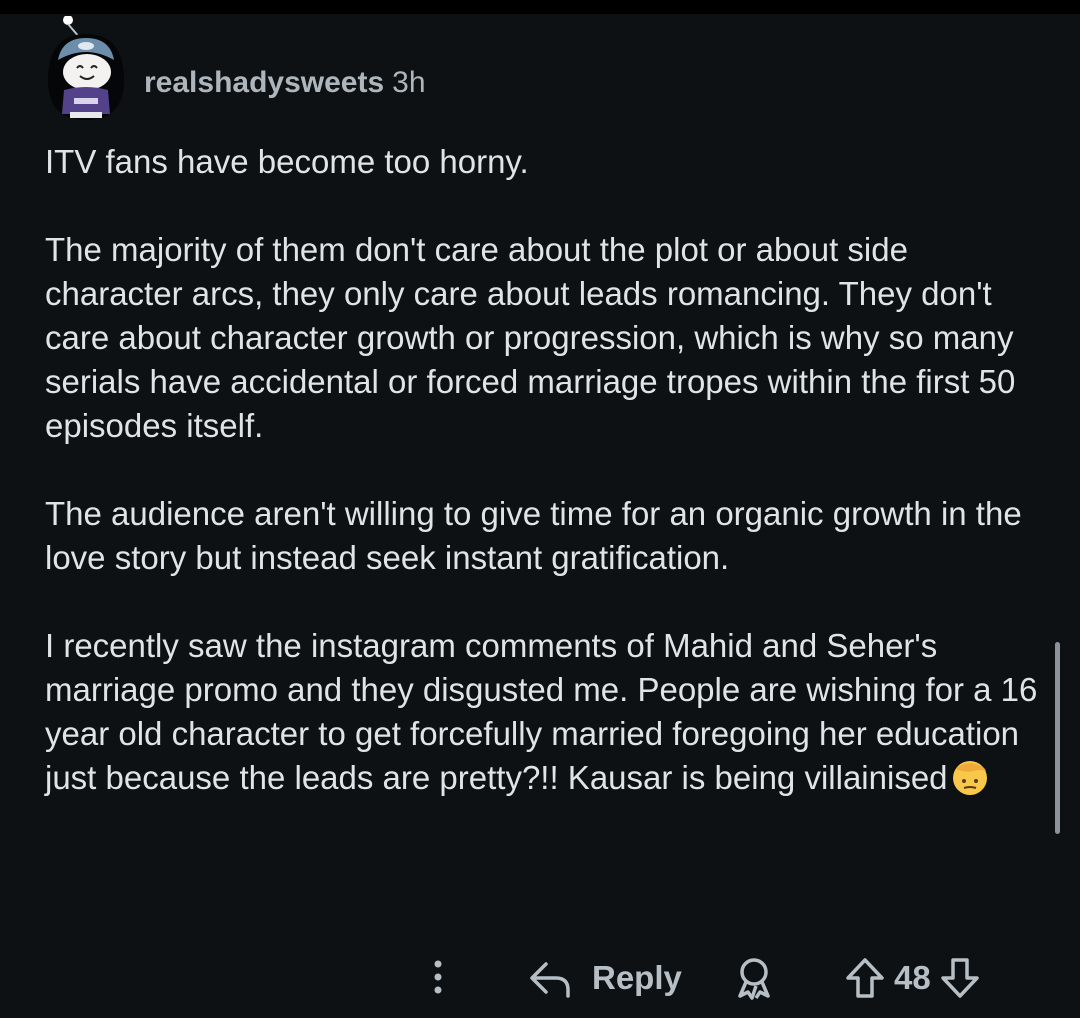 This screenshot has height=1018, width=1080. What do you see at coordinates (637, 977) in the screenshot?
I see `reply-label: Reply` at bounding box center [637, 977].